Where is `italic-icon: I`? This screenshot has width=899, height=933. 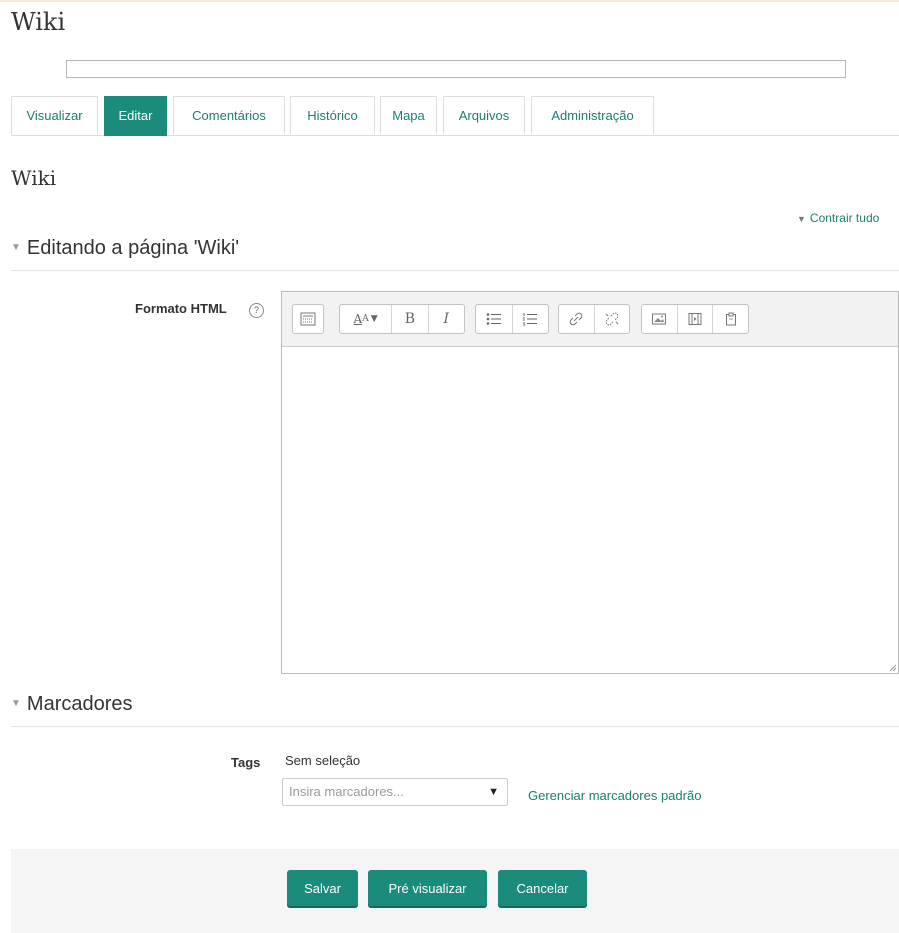
italic-icon: I is located at coordinates (445, 319).